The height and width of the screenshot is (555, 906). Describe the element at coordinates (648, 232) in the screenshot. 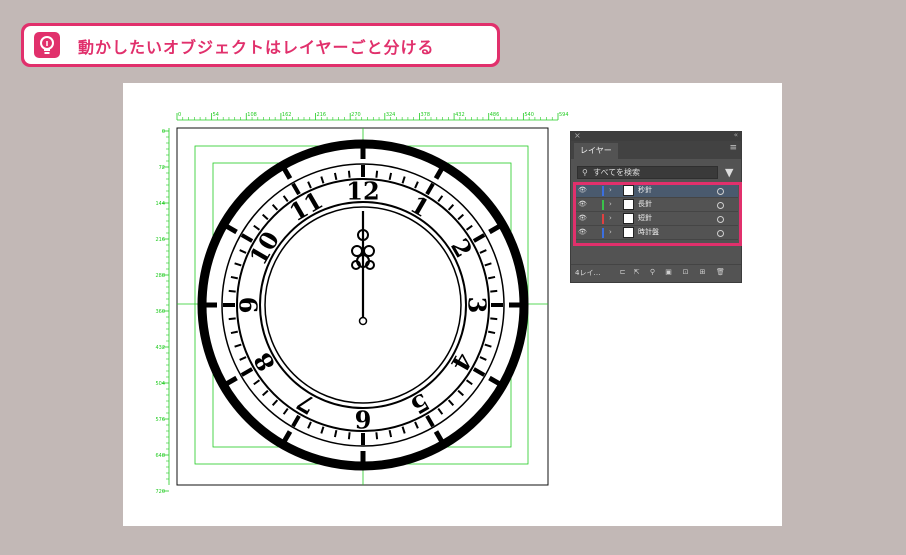

I see `layer-name: 時計盤` at that location.